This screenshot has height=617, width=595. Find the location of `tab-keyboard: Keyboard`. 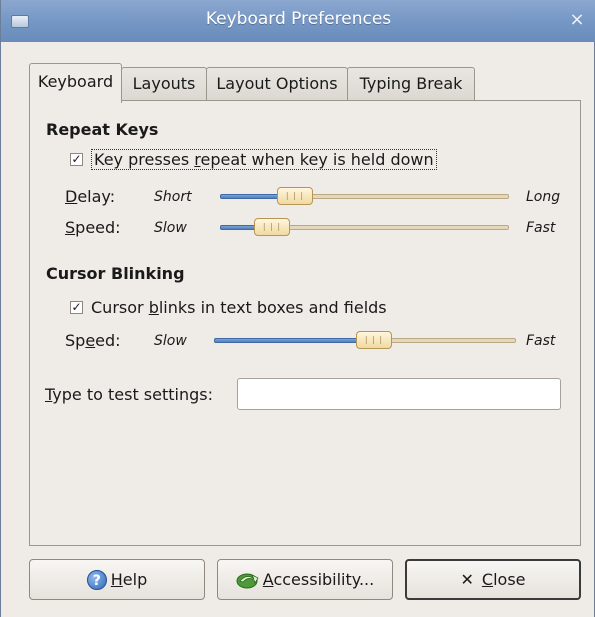

tab-keyboard: Keyboard is located at coordinates (75, 83).